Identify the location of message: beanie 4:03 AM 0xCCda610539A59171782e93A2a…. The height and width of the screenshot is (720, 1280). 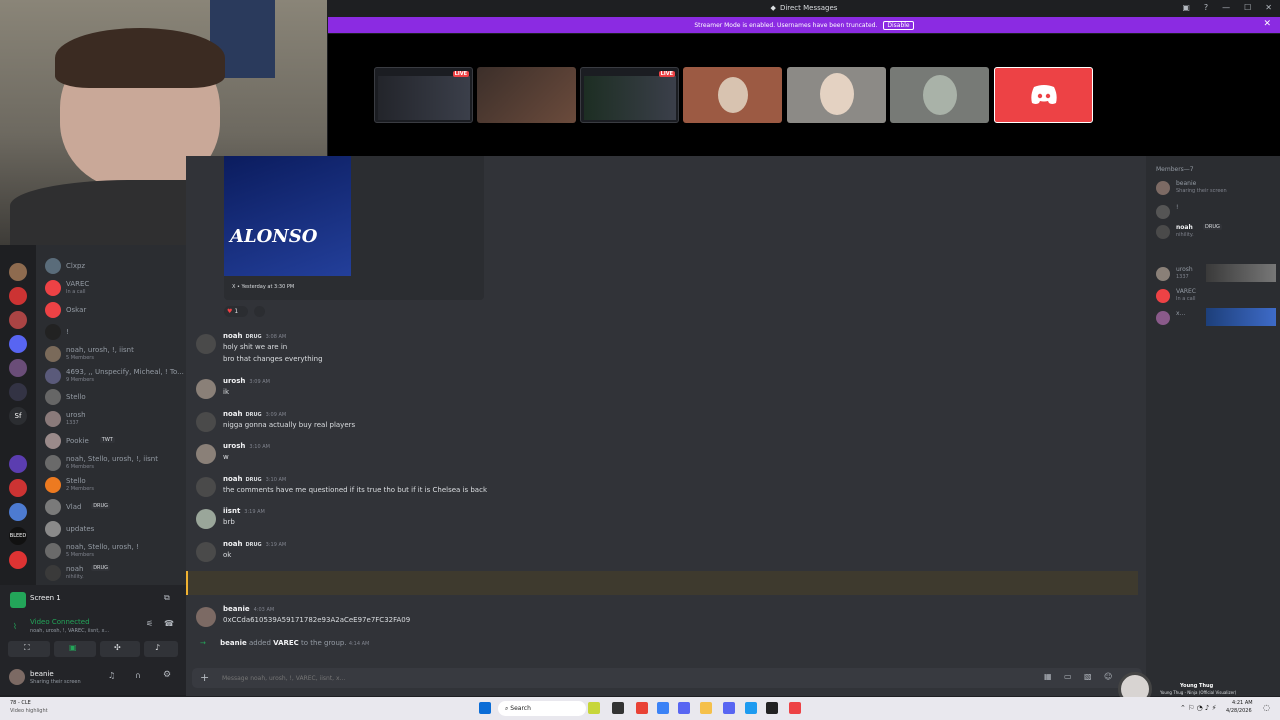
(666, 616).